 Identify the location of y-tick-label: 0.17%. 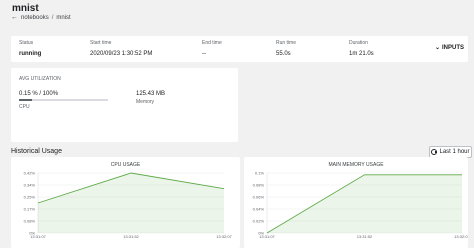
(30, 209).